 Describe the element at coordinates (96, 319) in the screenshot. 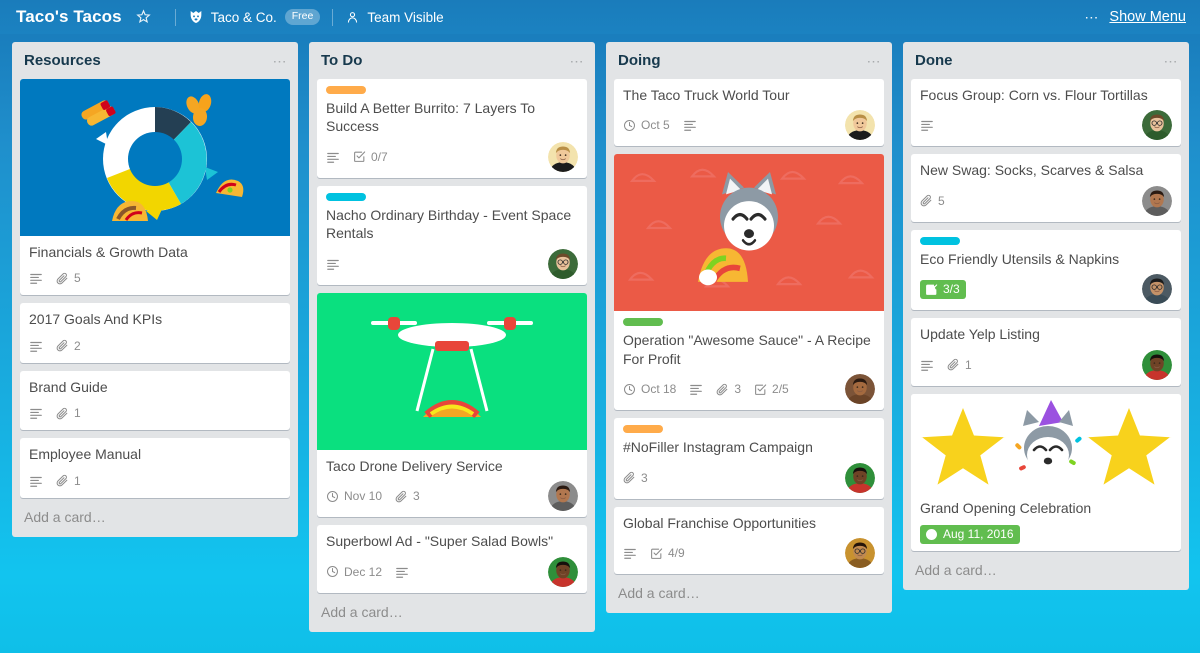

I see `card-title: 2017 Goals And KPIs` at that location.